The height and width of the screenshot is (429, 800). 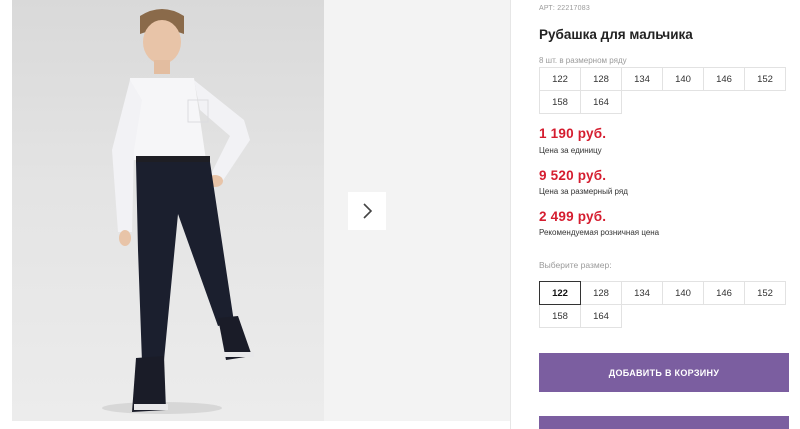 What do you see at coordinates (642, 293) in the screenshot?
I see `size-option: 134` at bounding box center [642, 293].